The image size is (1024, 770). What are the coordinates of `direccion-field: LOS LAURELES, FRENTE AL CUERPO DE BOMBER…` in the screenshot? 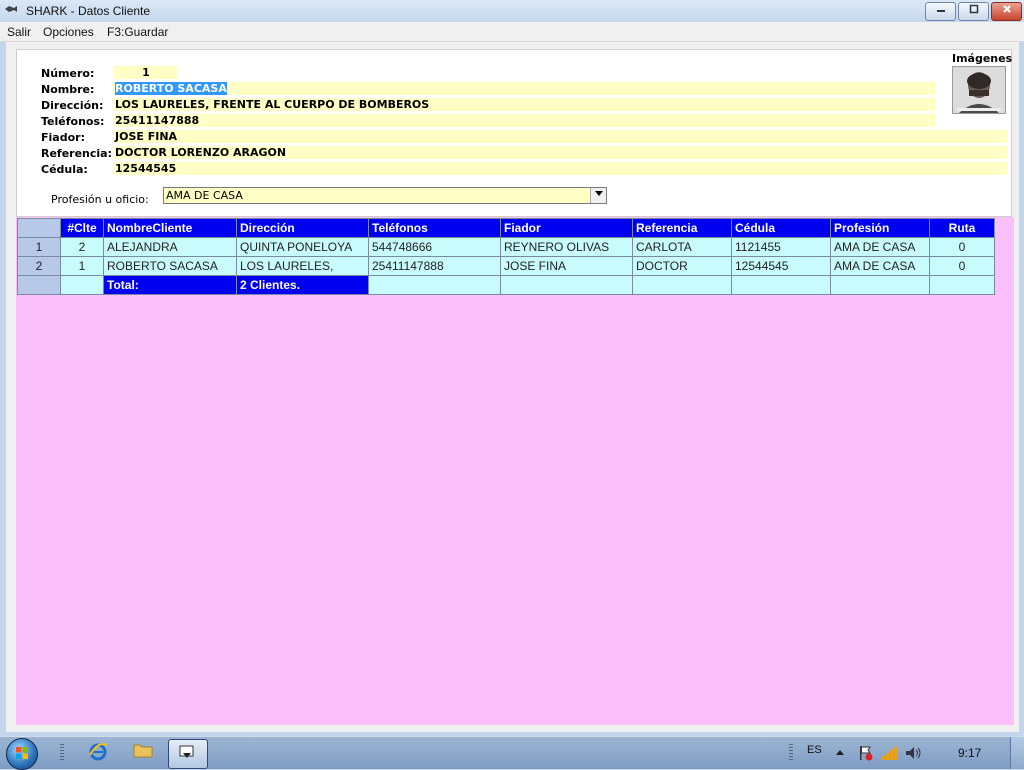 It's located at (524, 104).